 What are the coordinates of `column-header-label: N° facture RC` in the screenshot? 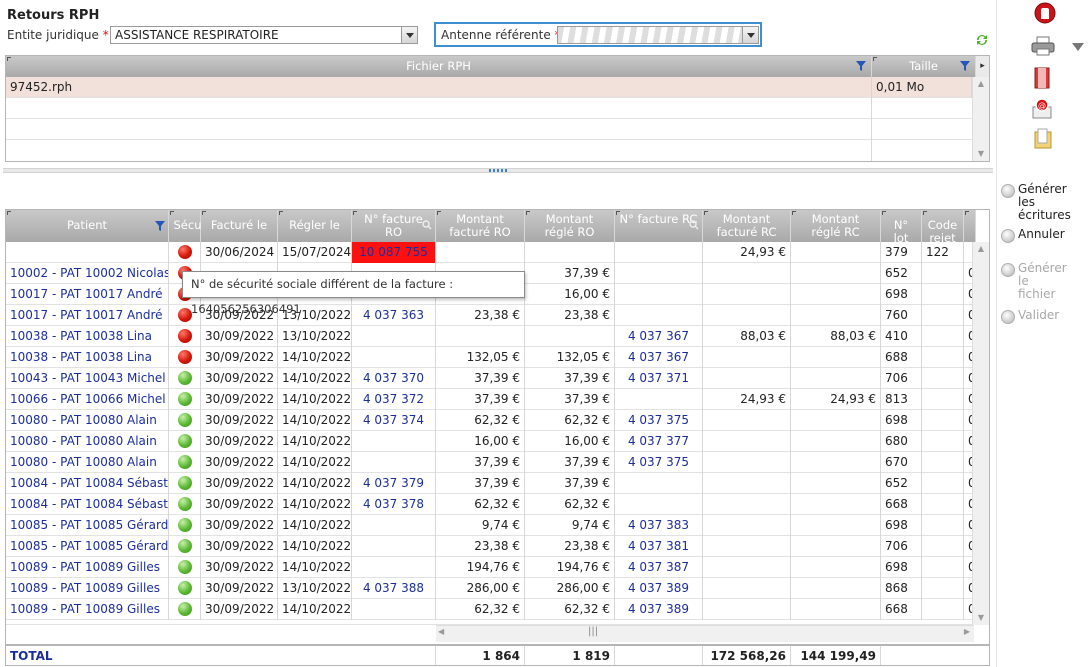 It's located at (658, 219).